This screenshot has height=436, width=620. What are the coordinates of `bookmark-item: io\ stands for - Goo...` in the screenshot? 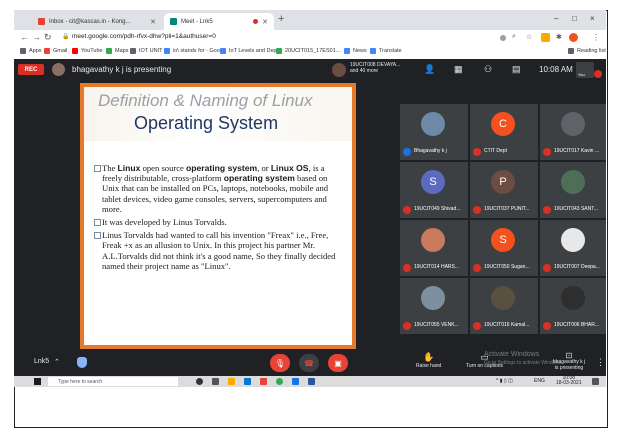 It's located at (194, 51).